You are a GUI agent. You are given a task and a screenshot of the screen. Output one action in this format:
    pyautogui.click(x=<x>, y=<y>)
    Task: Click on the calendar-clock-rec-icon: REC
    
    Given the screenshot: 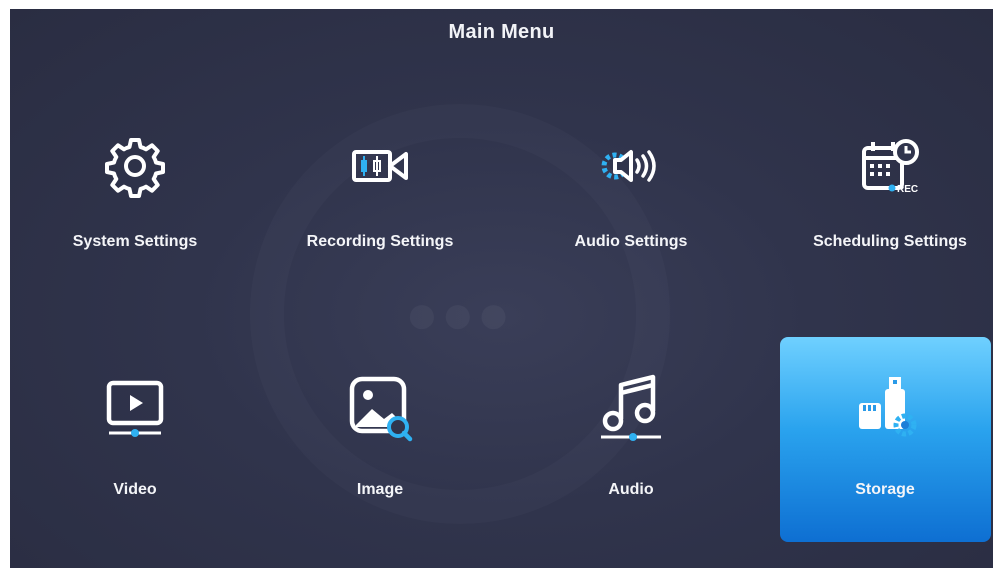 What is the action you would take?
    pyautogui.click(x=890, y=167)
    